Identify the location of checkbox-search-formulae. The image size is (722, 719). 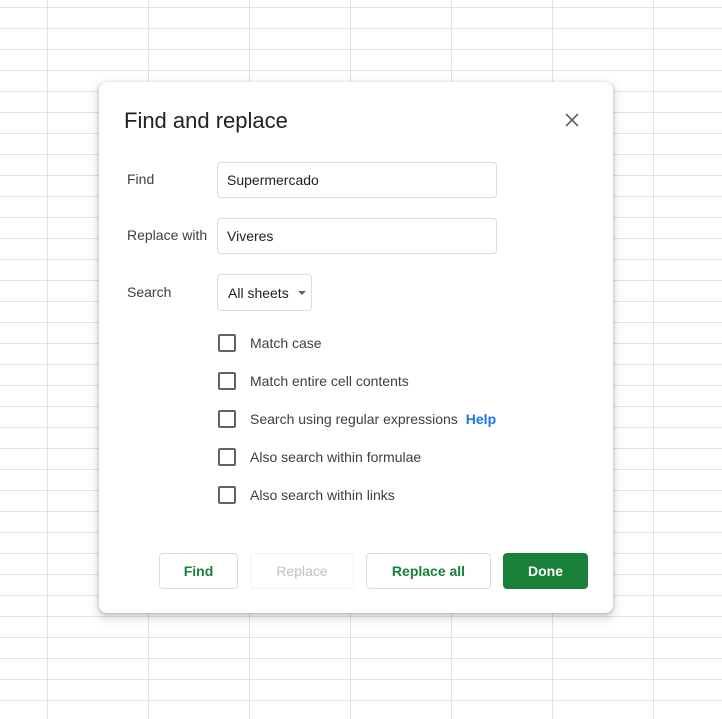
(227, 457).